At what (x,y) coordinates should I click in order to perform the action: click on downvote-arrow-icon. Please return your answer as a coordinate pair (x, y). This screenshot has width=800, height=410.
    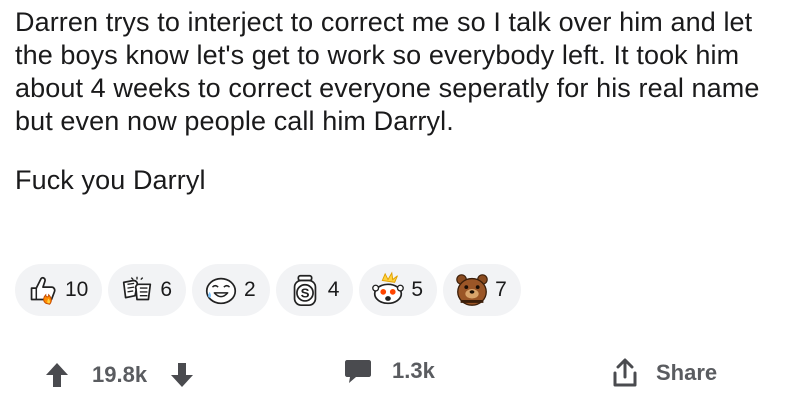
    Looking at the image, I should click on (182, 375).